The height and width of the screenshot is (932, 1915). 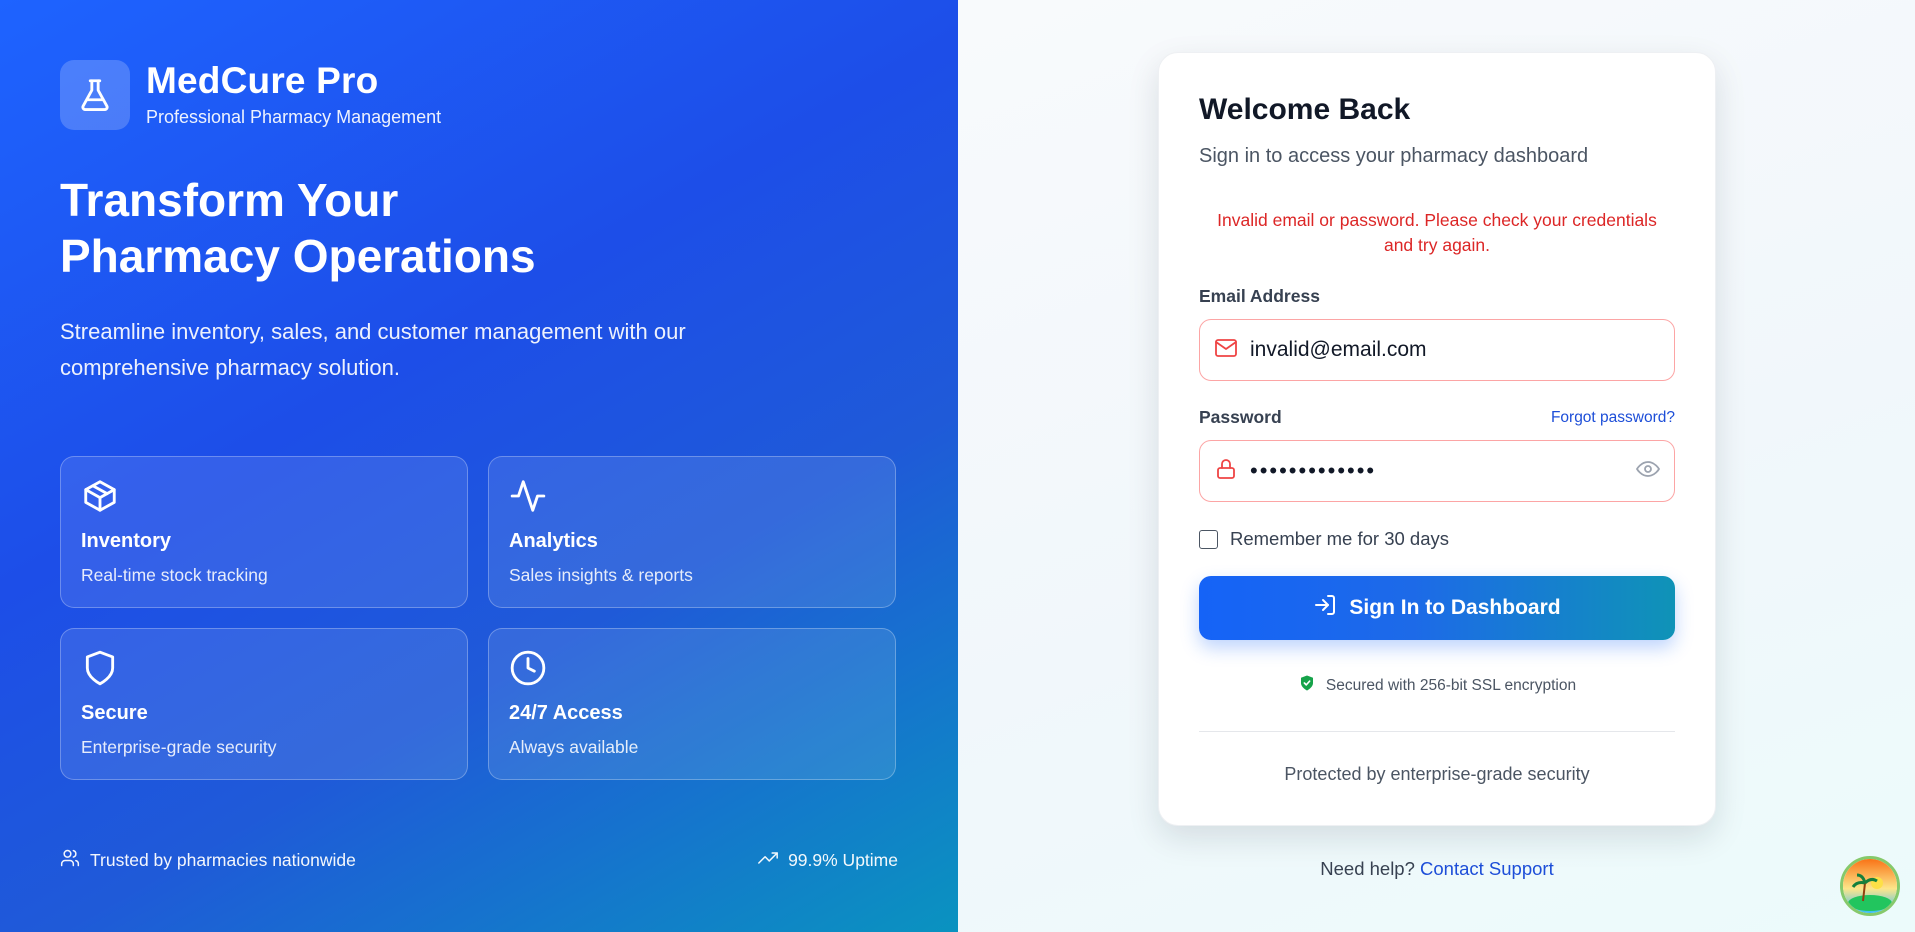 I want to click on feature-title: Analytics, so click(x=553, y=541).